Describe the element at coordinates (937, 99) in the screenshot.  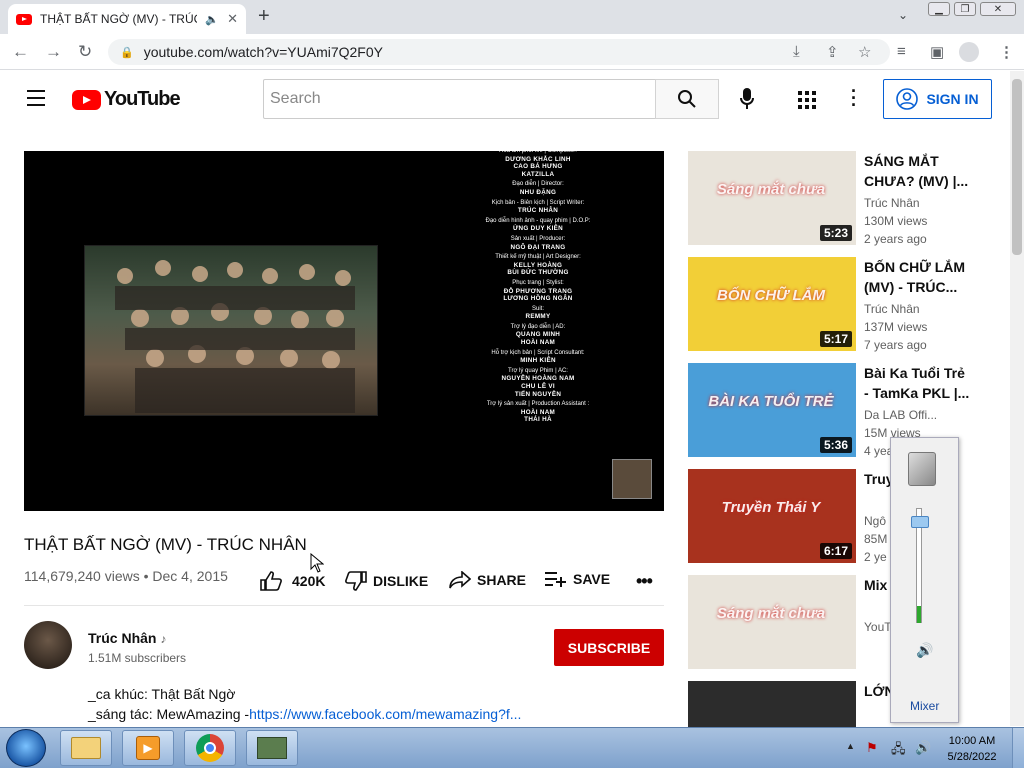
I see `sign-in-button: SIGN IN` at that location.